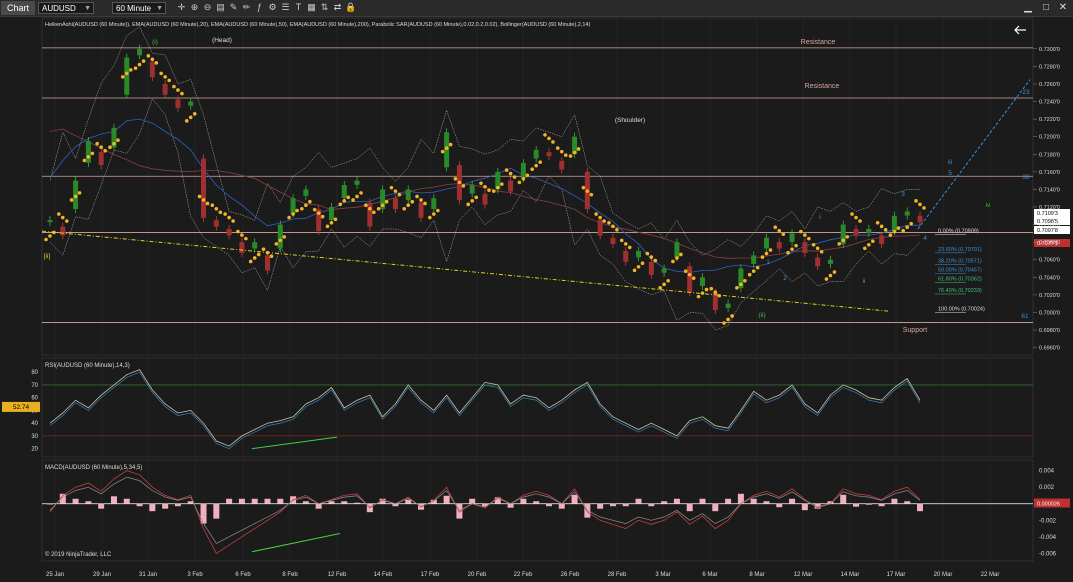  I want to click on x-tick-label: 28 Feb, so click(617, 575).